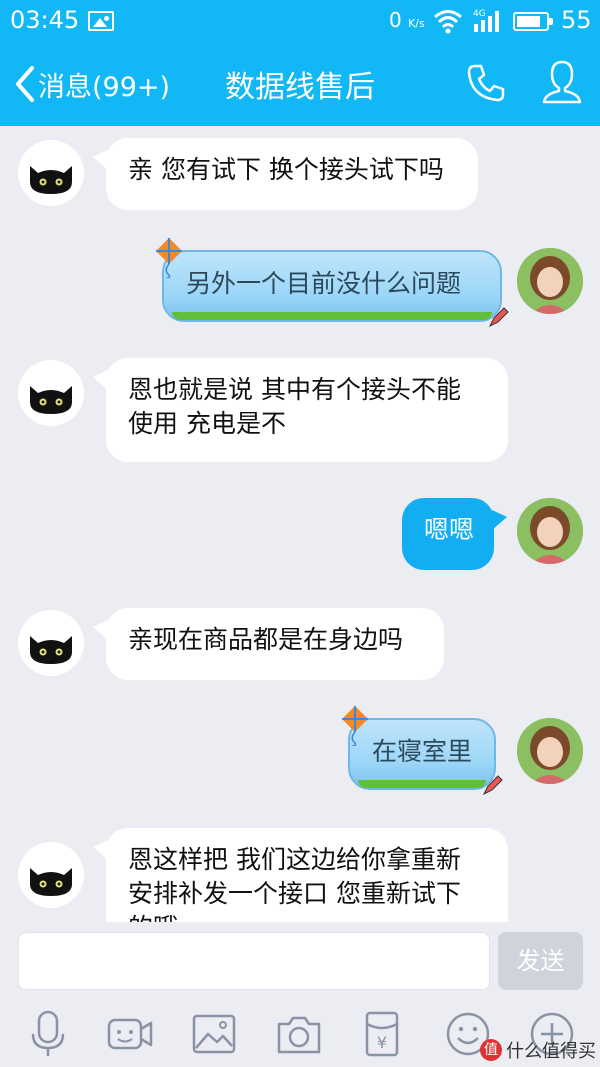 This screenshot has height=1067, width=600. I want to click on gallery-button, so click(214, 1034).